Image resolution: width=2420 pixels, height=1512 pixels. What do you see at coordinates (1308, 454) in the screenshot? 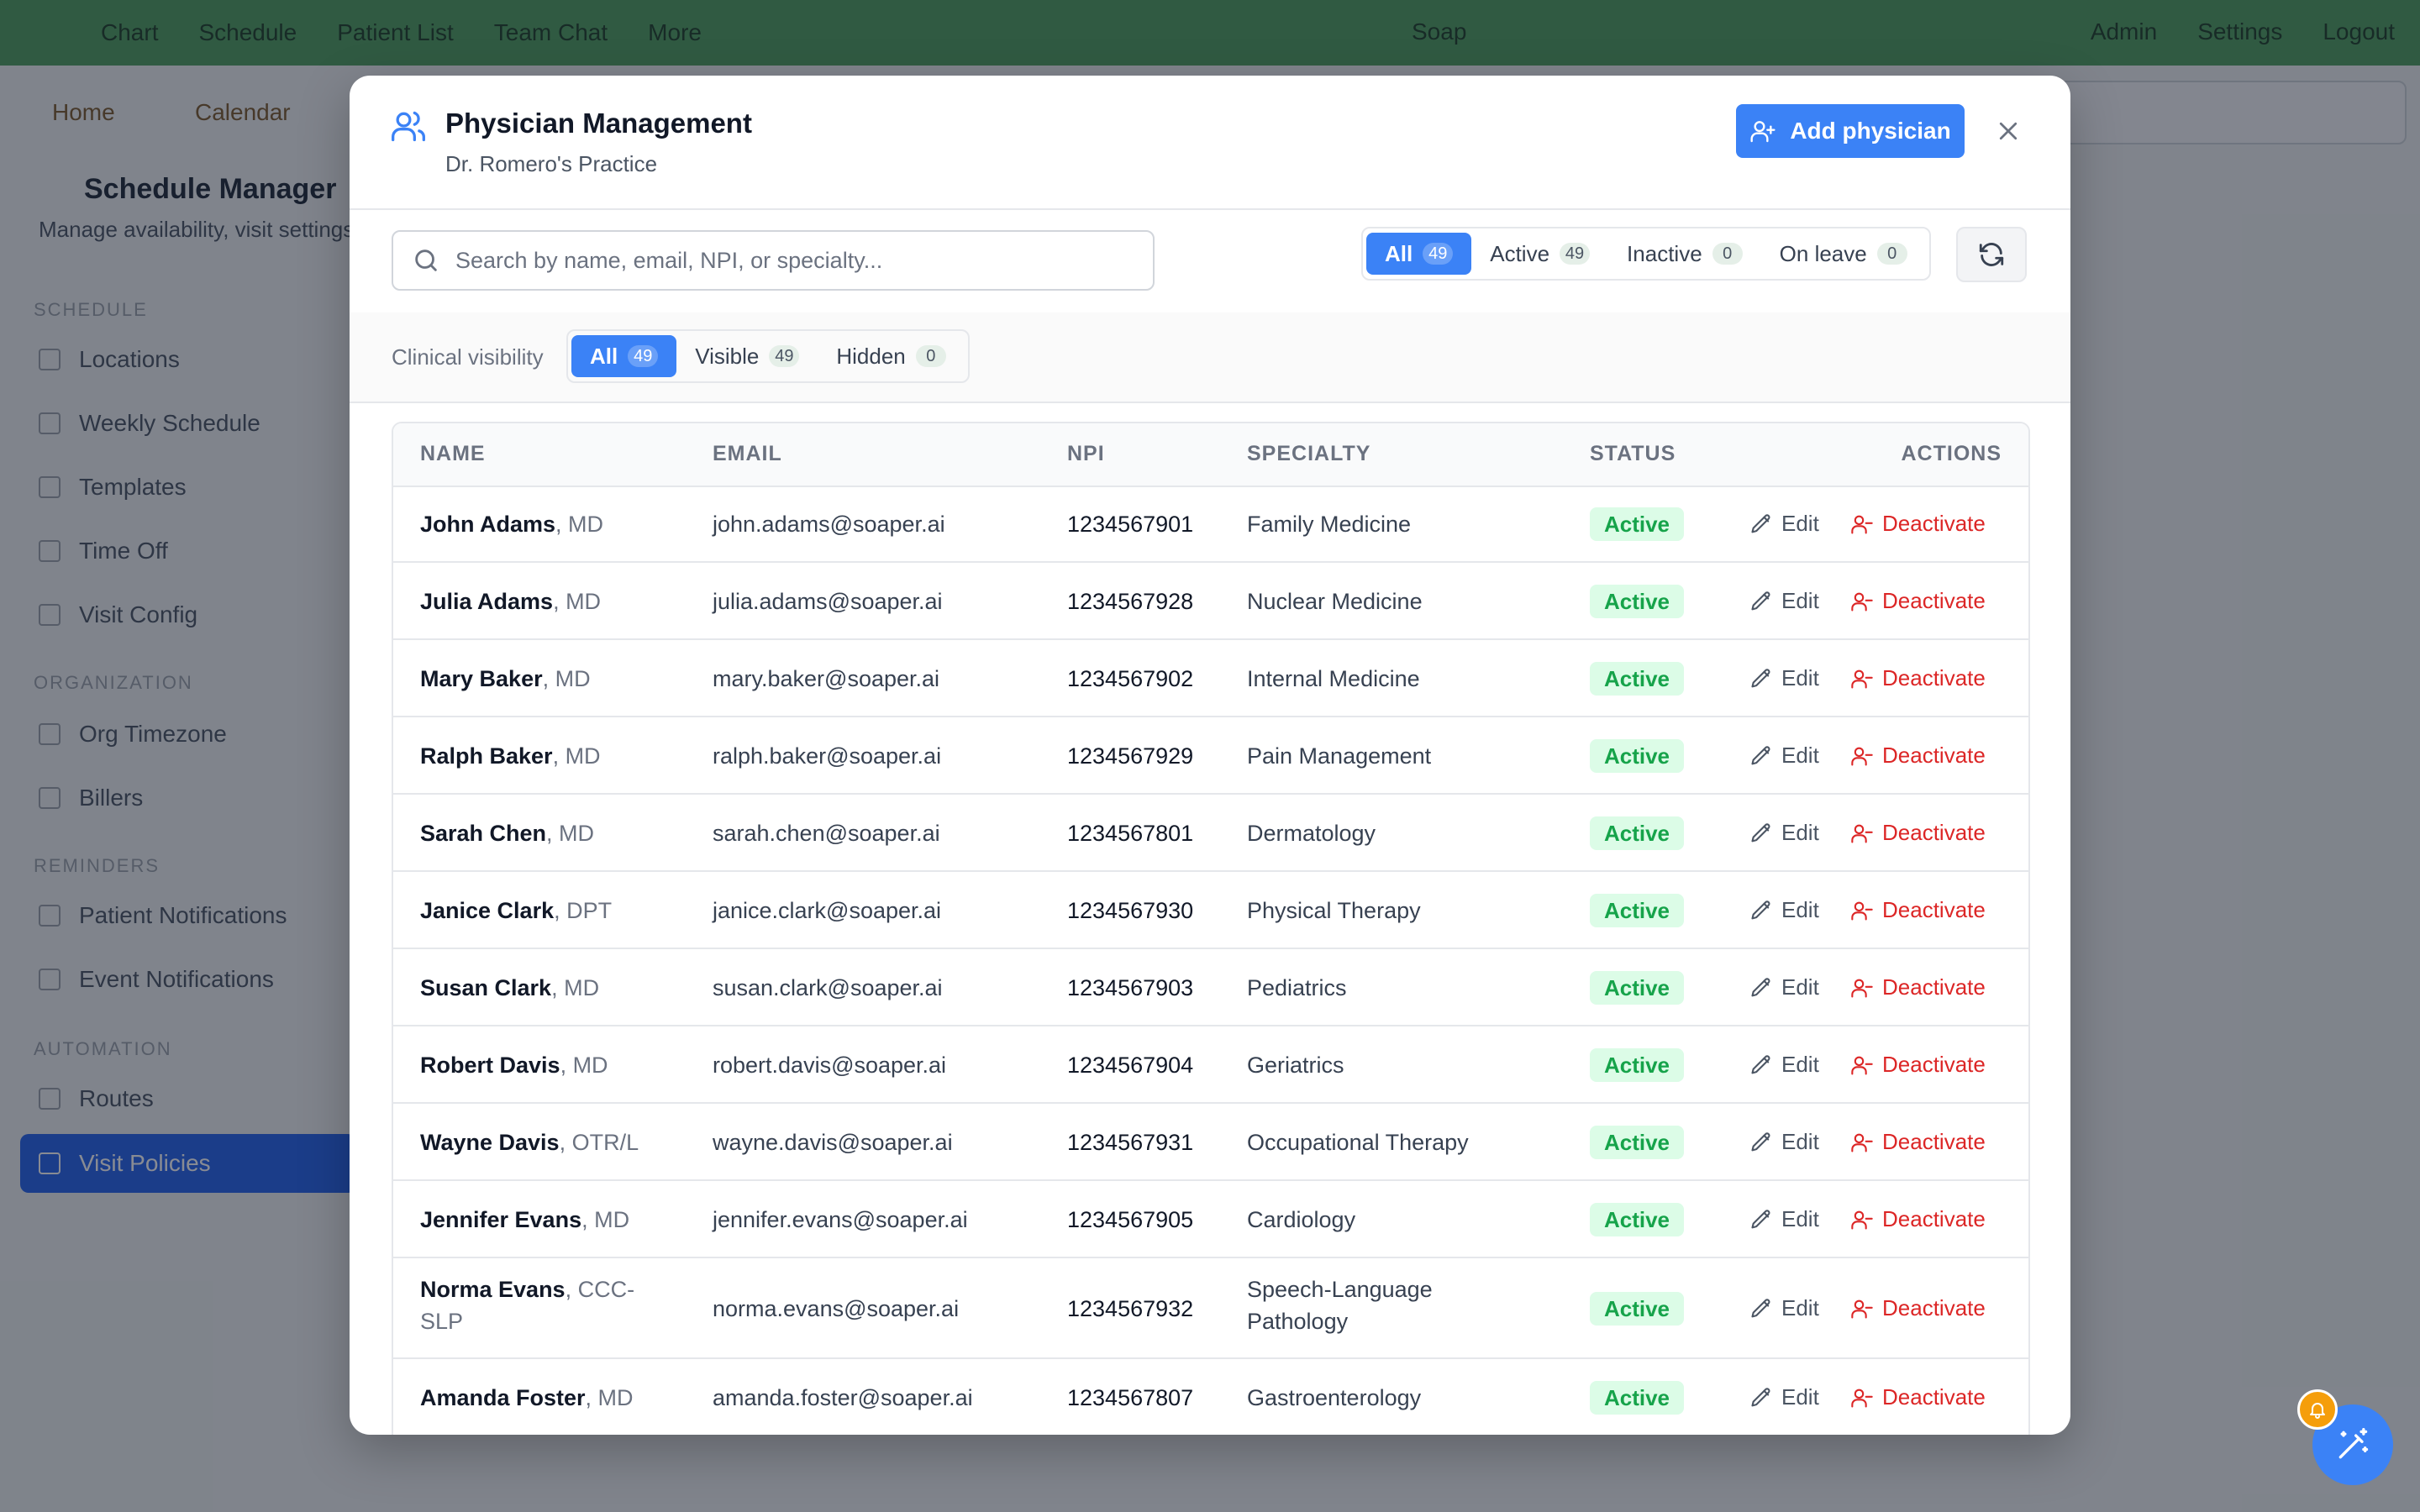
I see `column-header-specialty: SPECIALTY` at bounding box center [1308, 454].